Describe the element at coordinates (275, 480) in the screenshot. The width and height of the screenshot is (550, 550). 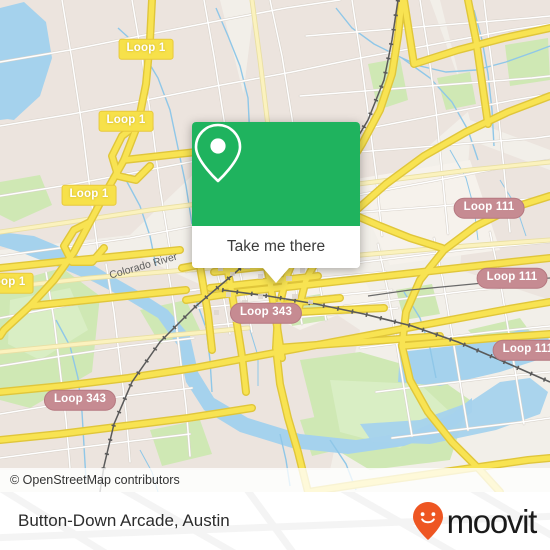
I see `map-attribution-bar: © OpenStreetMap contributors` at that location.